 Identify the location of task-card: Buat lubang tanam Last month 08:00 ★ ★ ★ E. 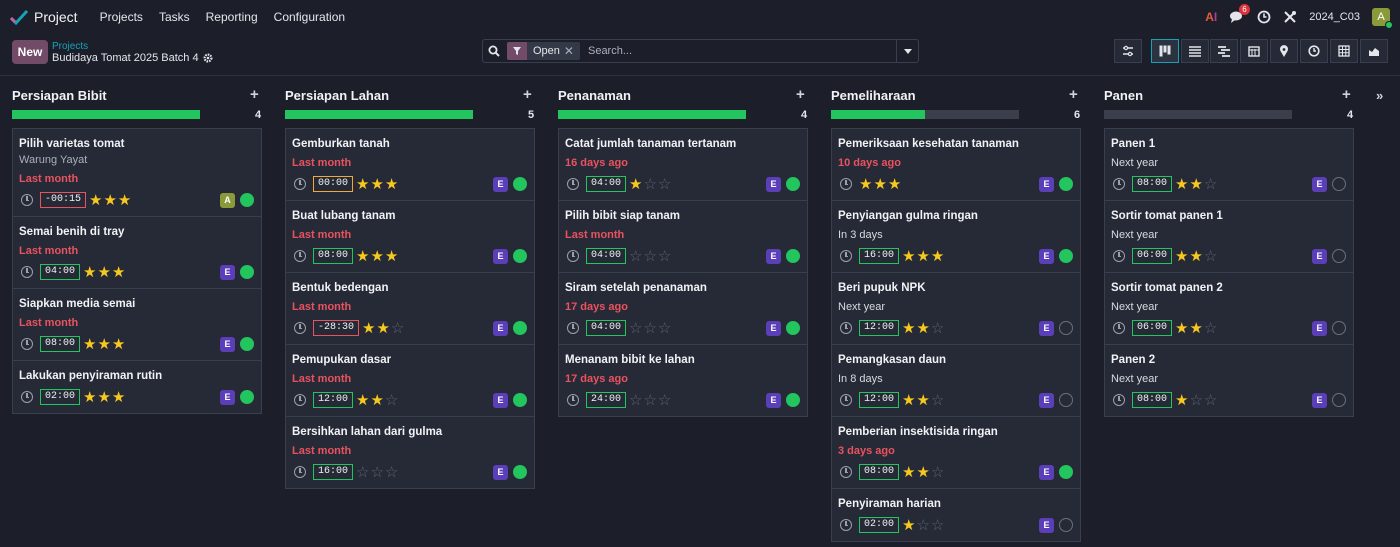
(410, 237).